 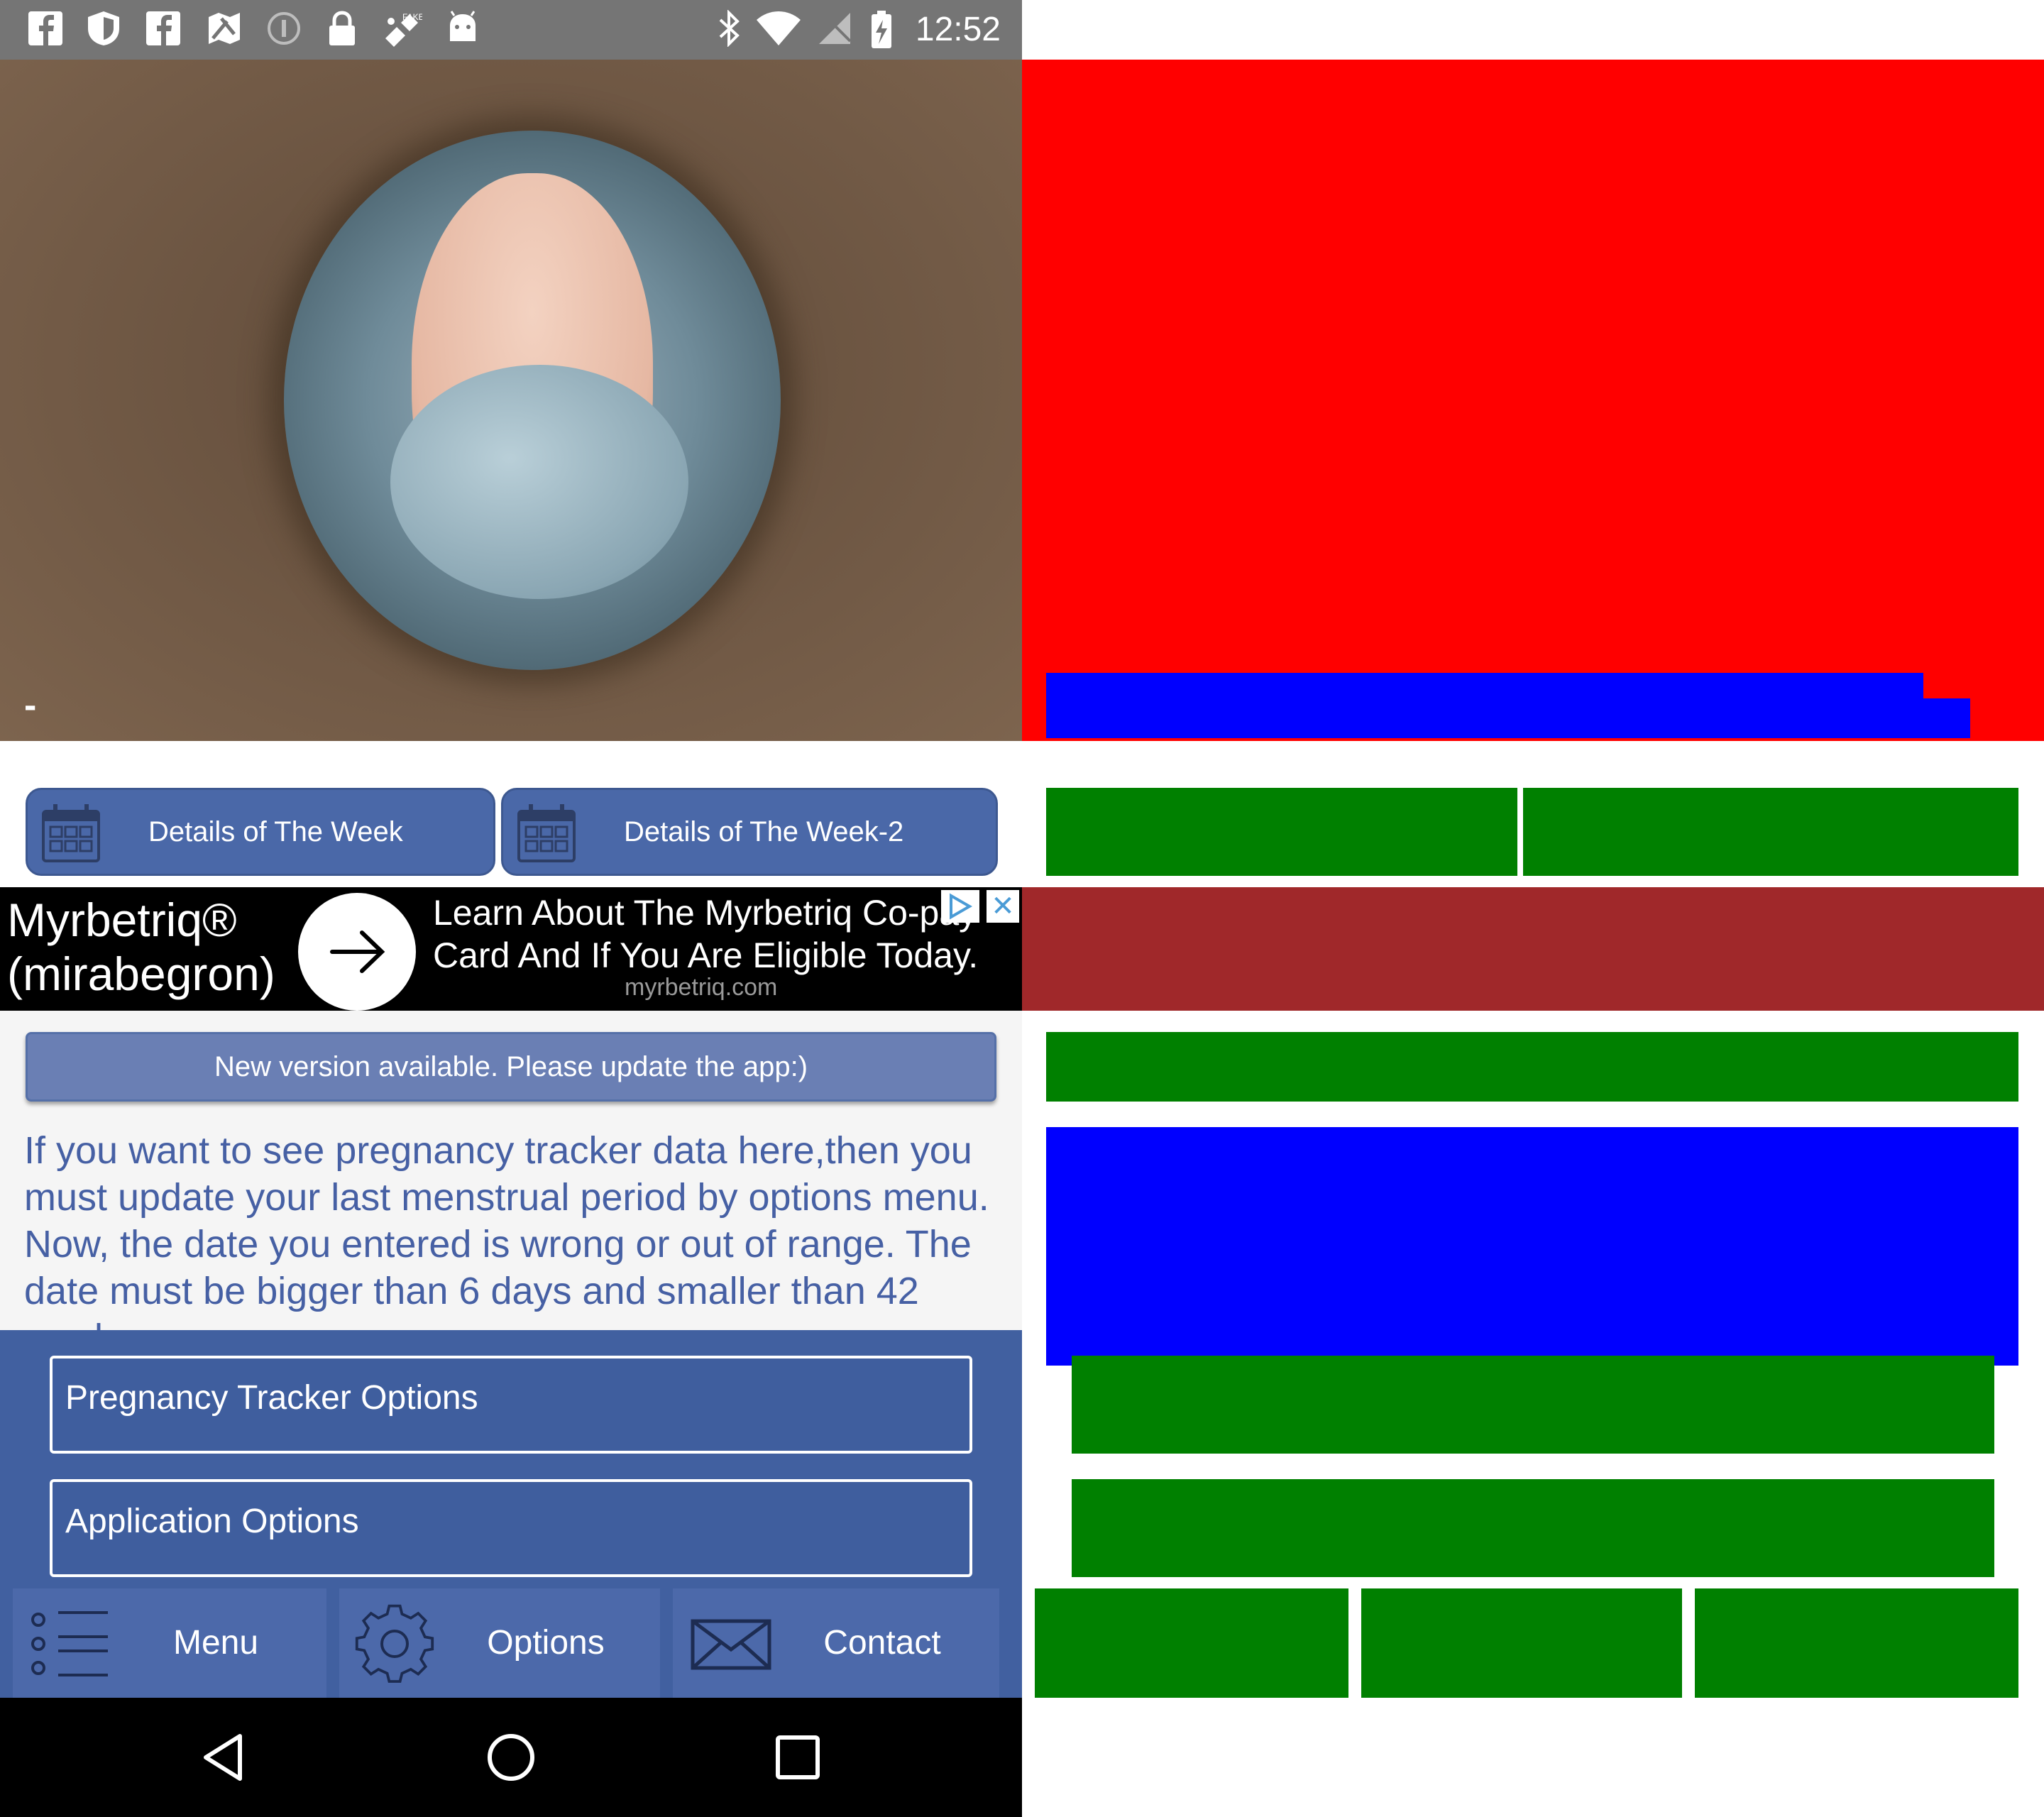 I want to click on ad-brand-line: (mirabegron), so click(x=141, y=974).